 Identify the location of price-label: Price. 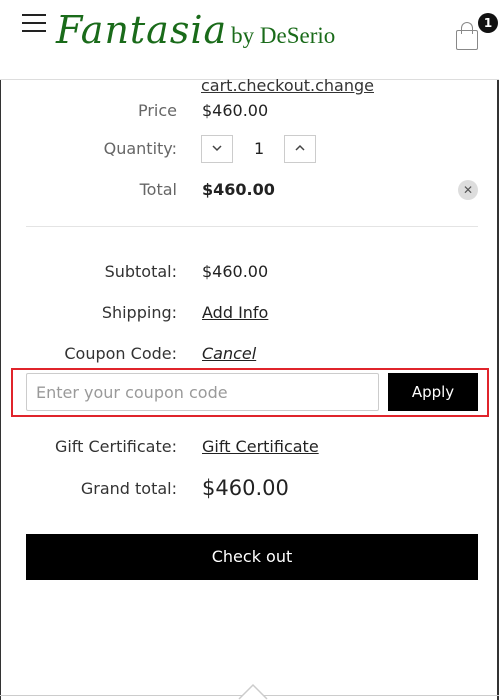
(157, 110).